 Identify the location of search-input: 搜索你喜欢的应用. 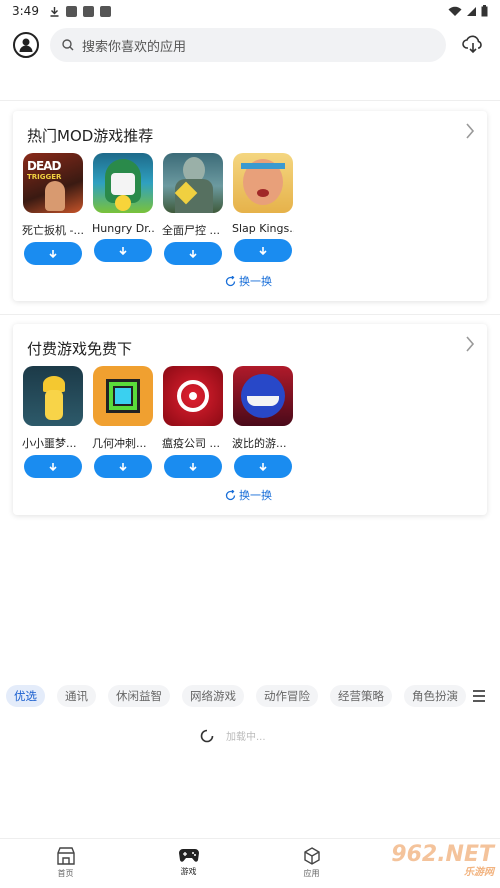
(248, 45).